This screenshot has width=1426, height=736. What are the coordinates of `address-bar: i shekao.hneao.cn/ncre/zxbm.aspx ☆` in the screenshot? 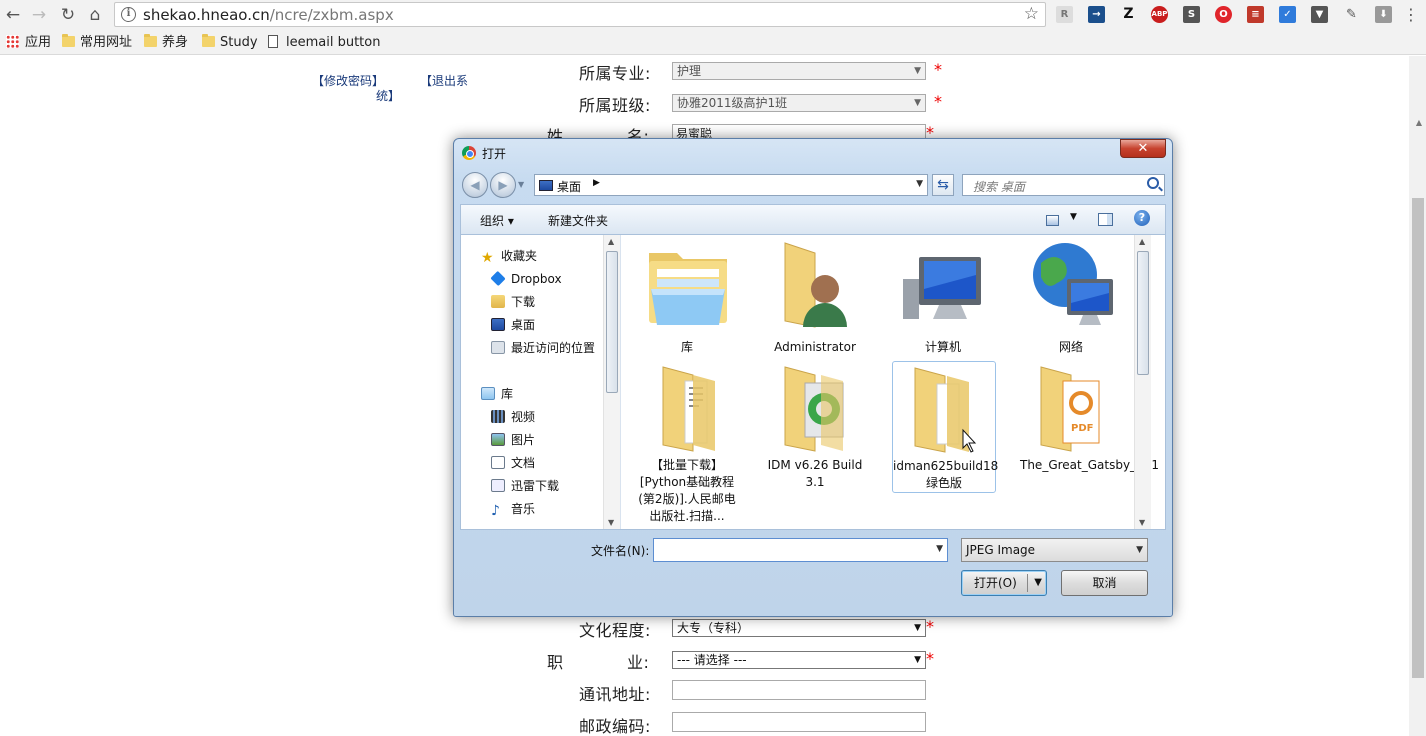 It's located at (580, 14).